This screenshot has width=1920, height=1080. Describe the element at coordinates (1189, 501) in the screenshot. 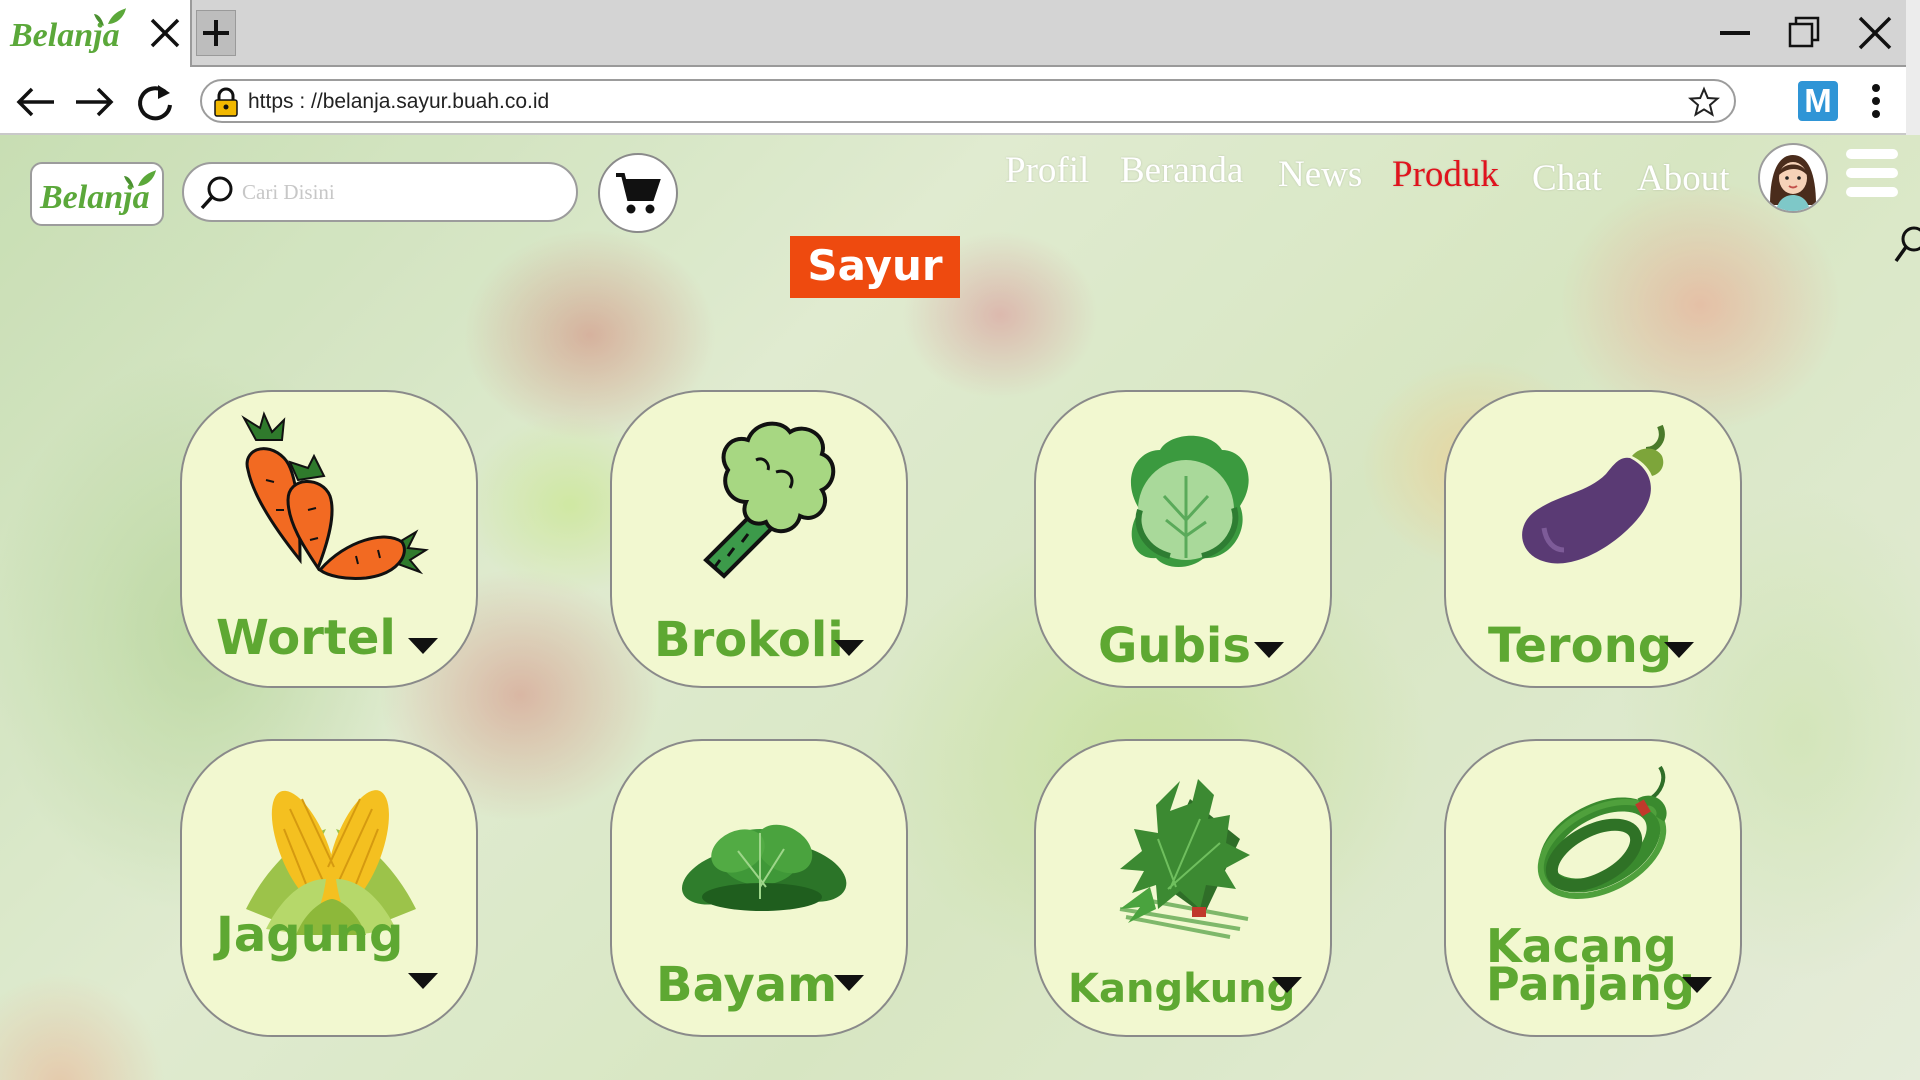

I see `cabbage-icon` at that location.